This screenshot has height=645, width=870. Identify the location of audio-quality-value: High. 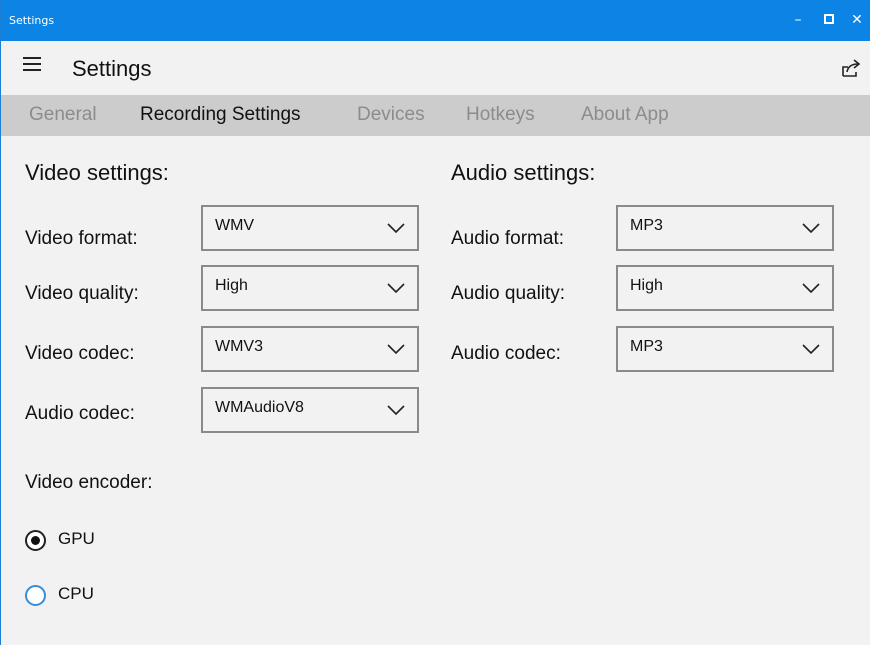
(646, 285).